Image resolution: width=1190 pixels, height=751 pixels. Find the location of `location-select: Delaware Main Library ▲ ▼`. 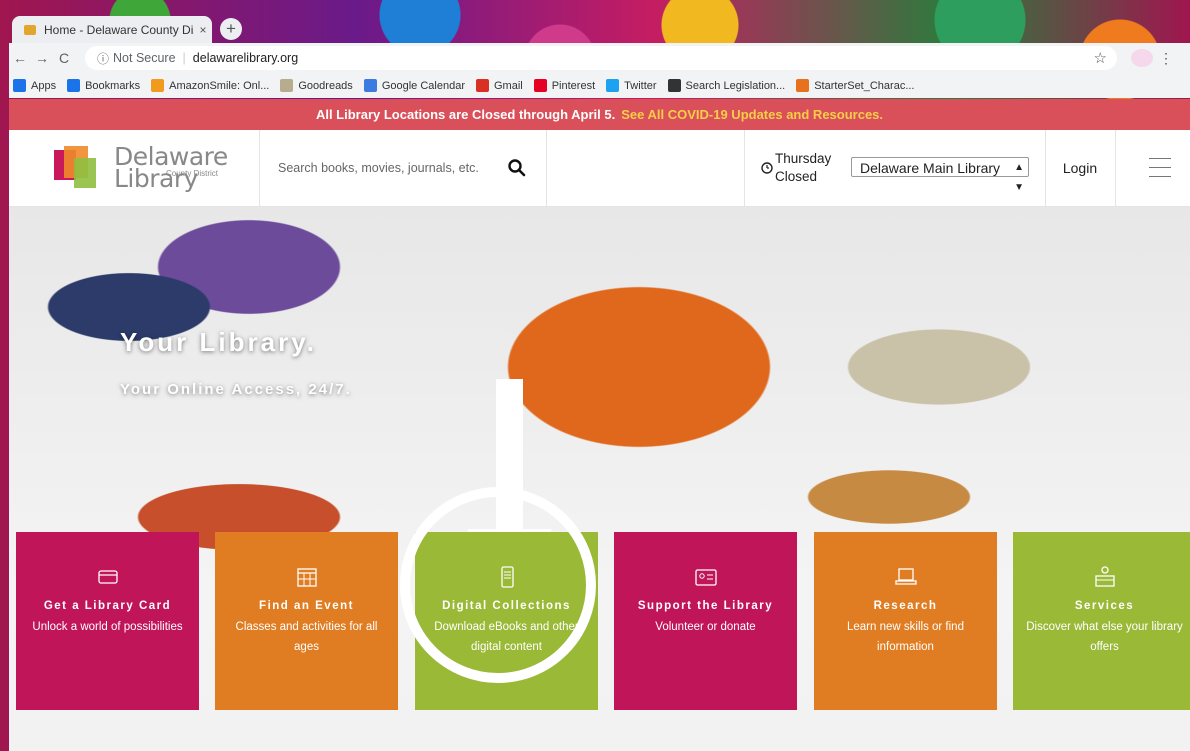

location-select: Delaware Main Library ▲ ▼ is located at coordinates (940, 175).